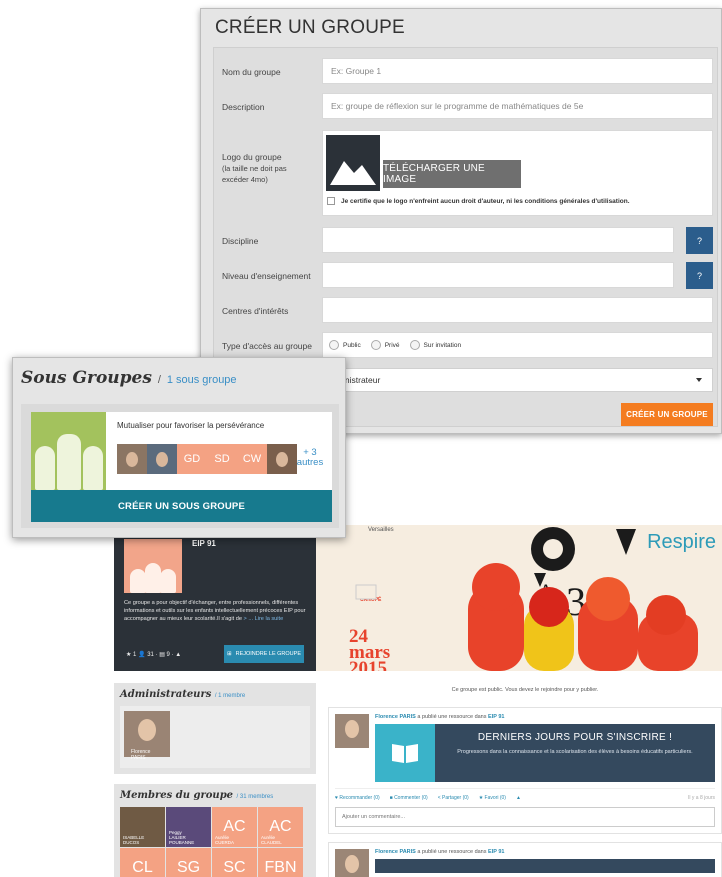 The width and height of the screenshot is (722, 877). Describe the element at coordinates (252, 459) in the screenshot. I see `member-initials: CW` at that location.